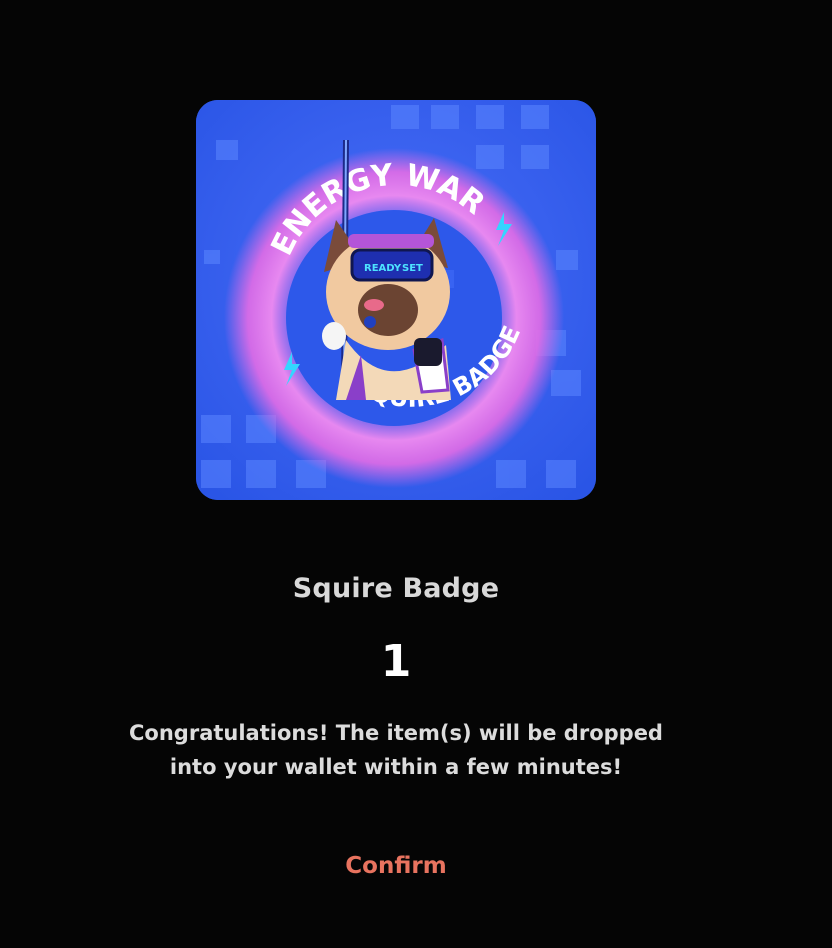  I want to click on item-name: Squire Badge, so click(396, 588).